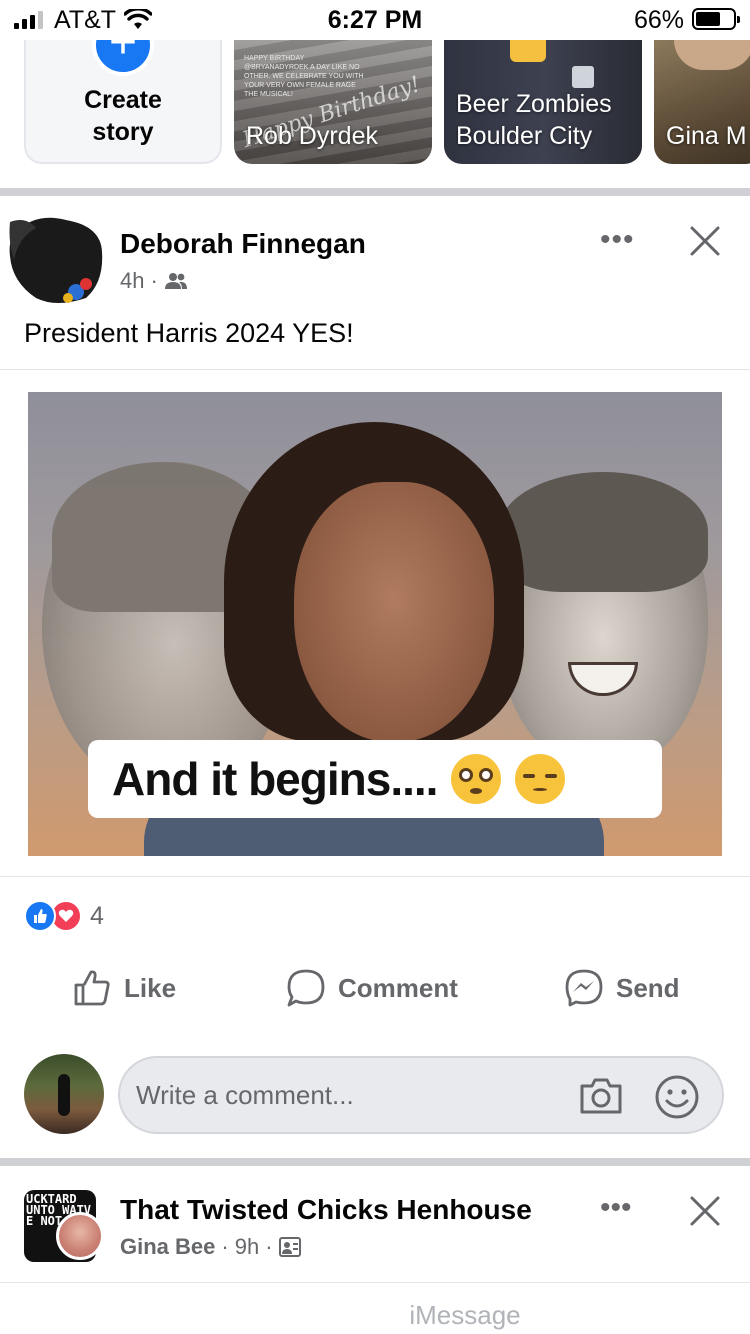  Describe the element at coordinates (167, 1247) in the screenshot. I see `next-post-author: Gina Bee` at that location.